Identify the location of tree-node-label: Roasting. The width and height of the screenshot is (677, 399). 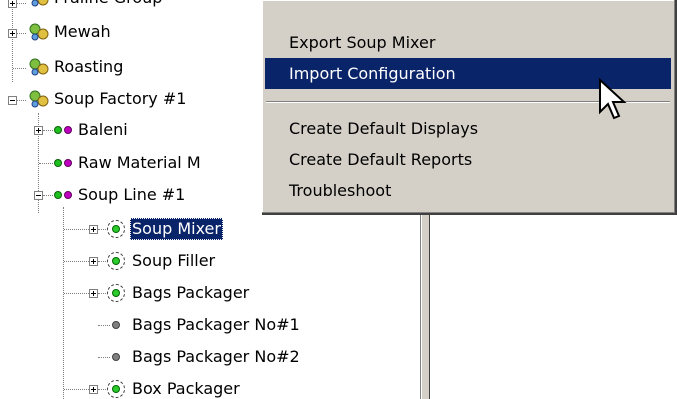
(88, 67).